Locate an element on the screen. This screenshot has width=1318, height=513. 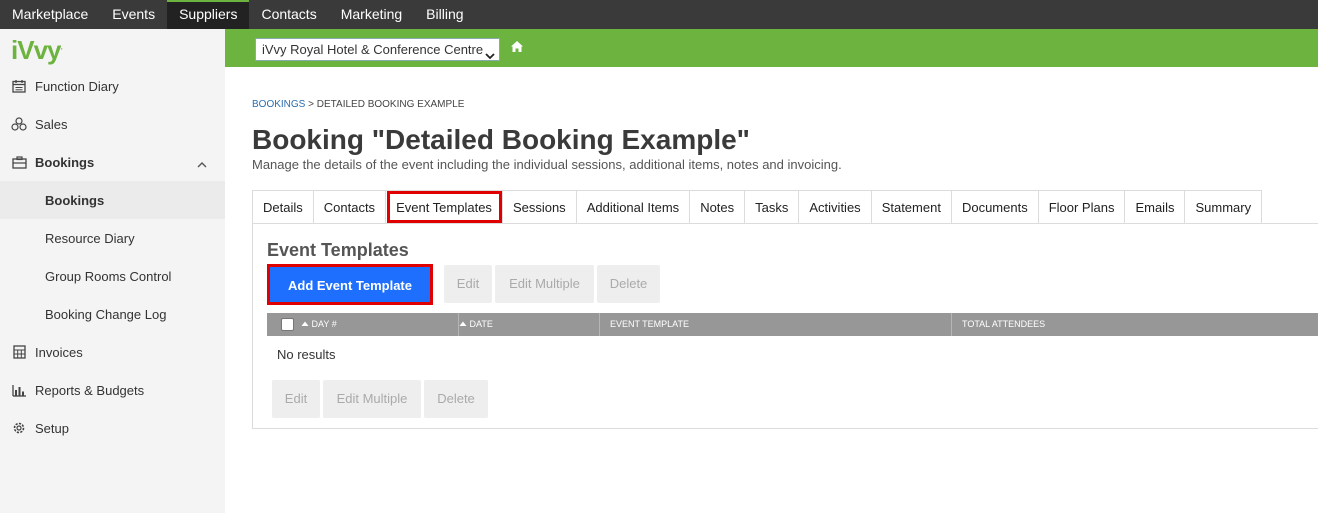
sidebar-item-label: Reports & Budgets is located at coordinates (90, 390).